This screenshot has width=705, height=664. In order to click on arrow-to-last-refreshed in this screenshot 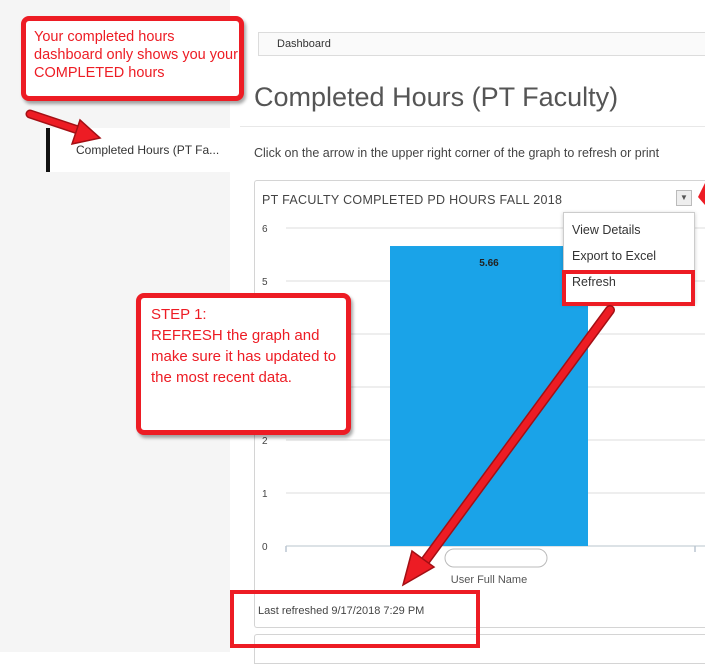, I will do `click(508, 446)`.